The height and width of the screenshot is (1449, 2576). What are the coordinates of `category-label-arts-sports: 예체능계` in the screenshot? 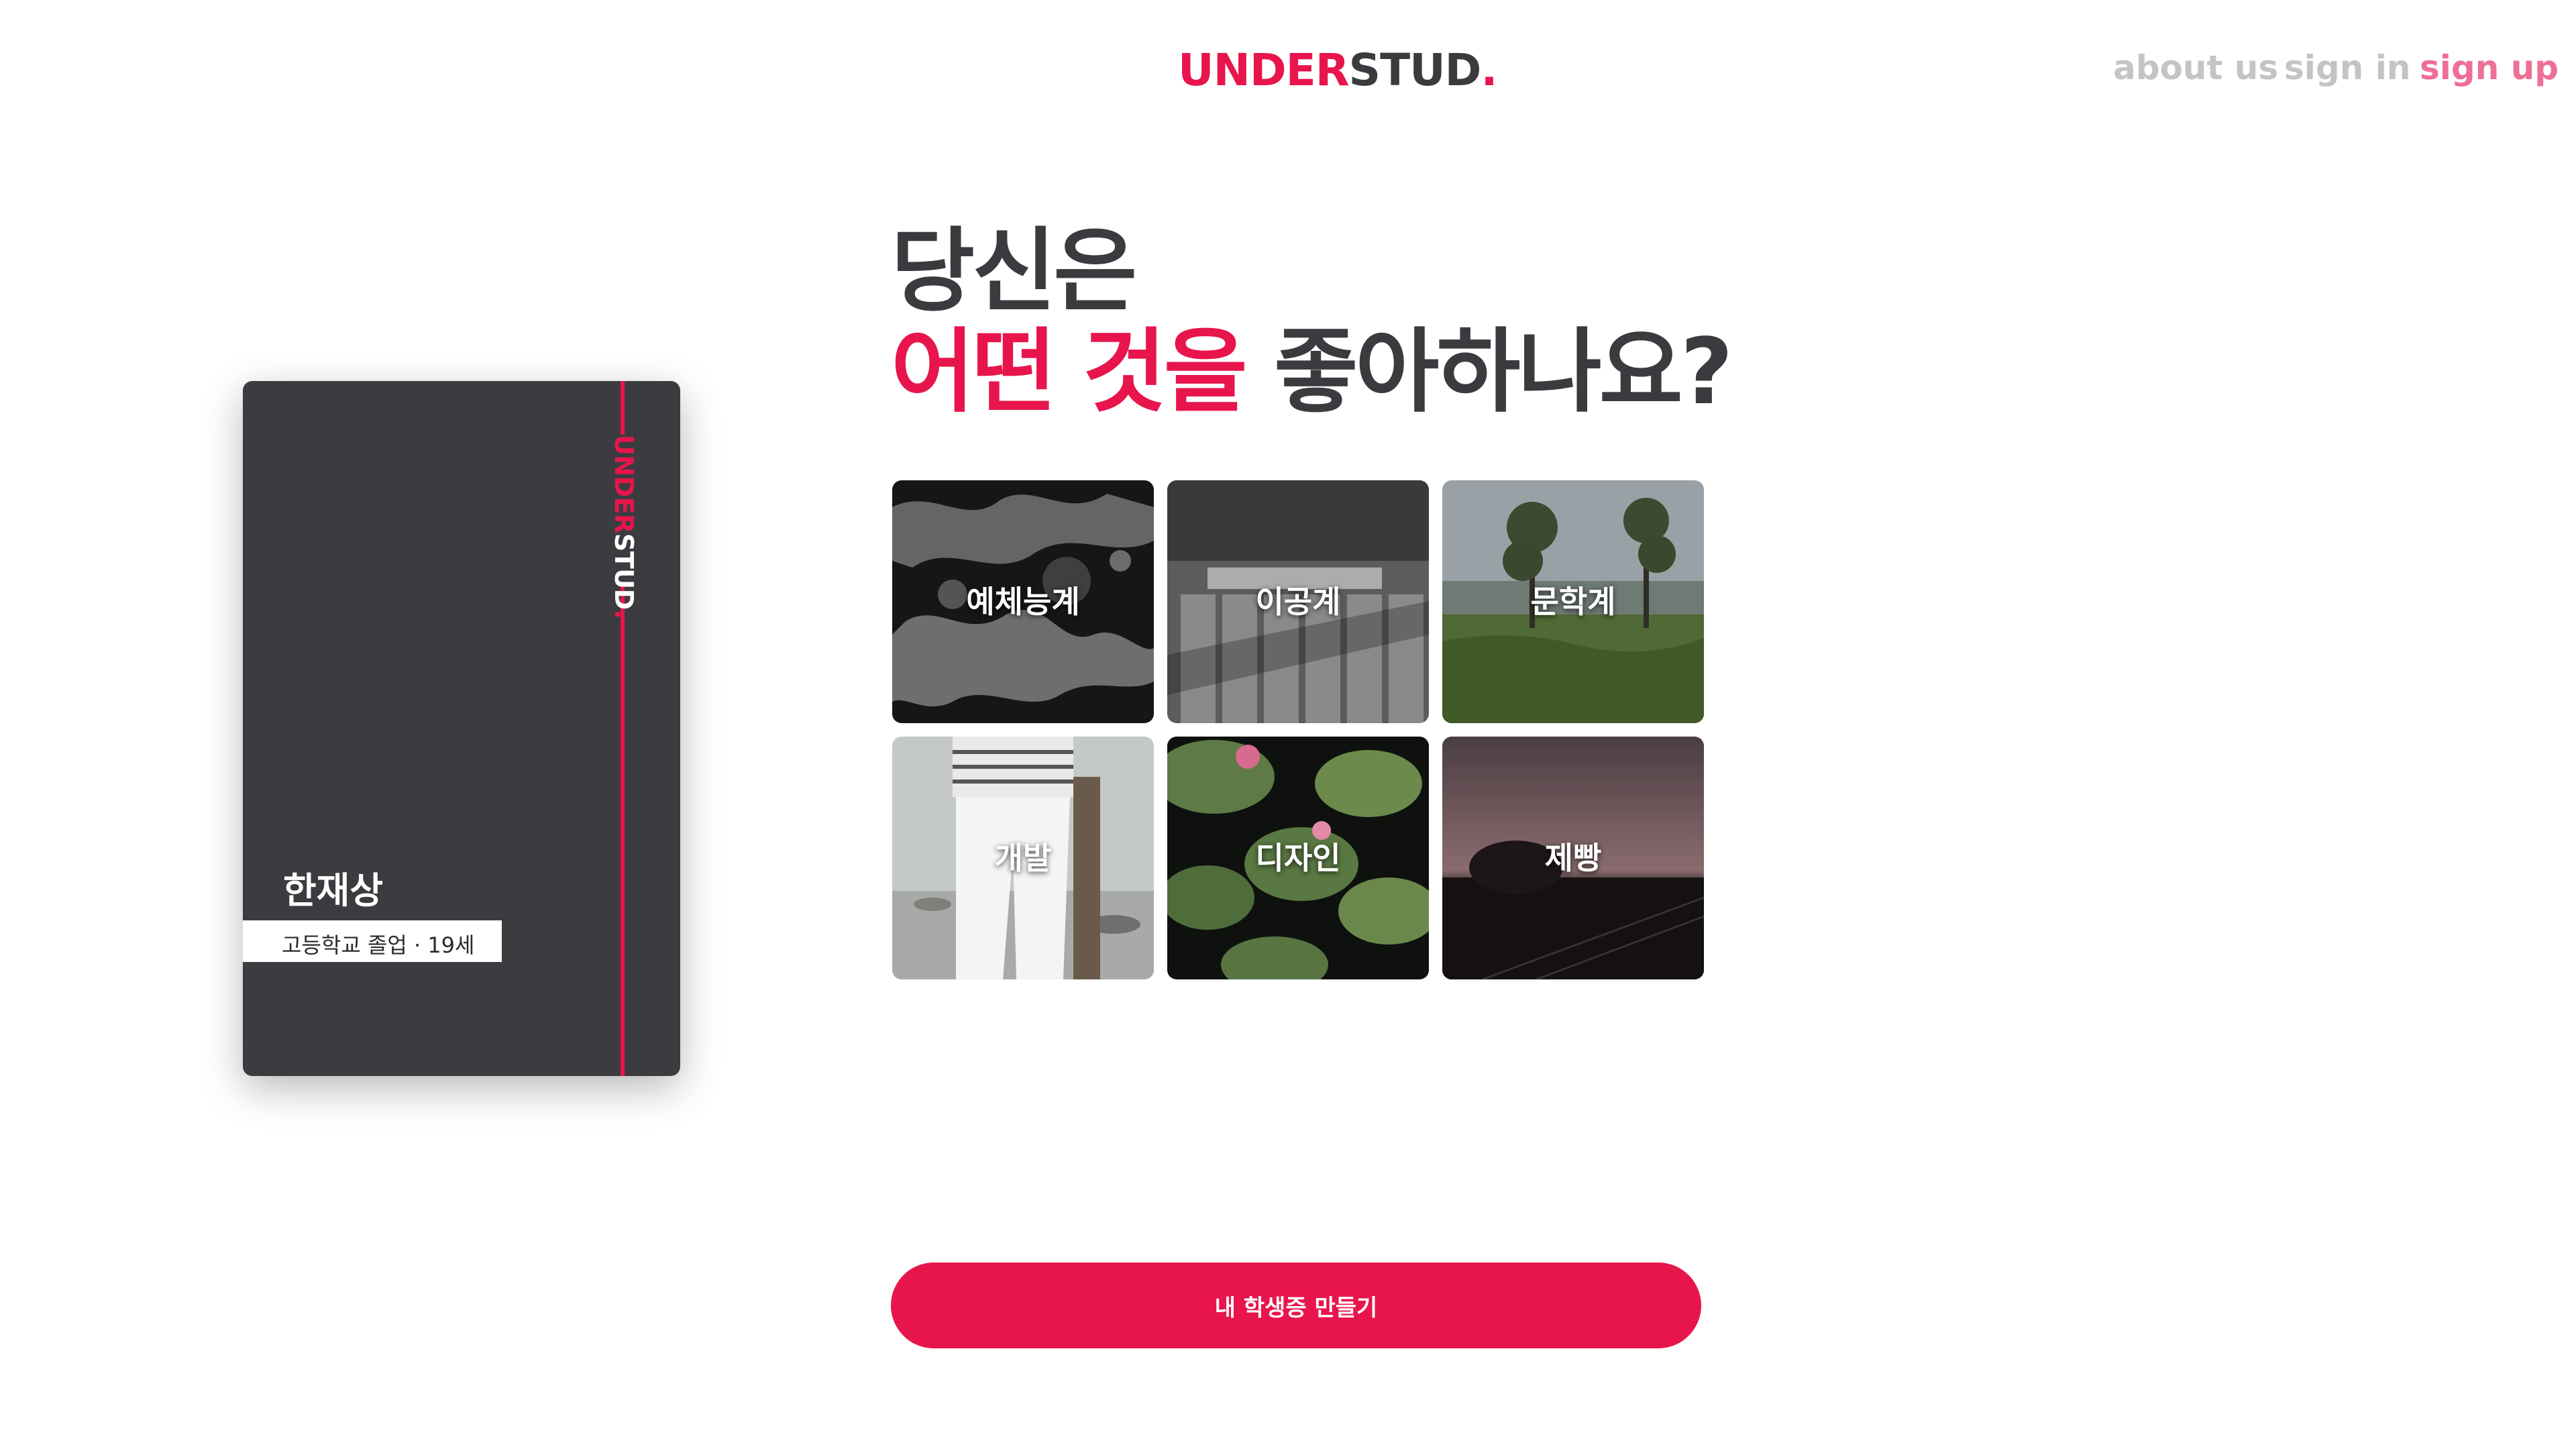 It's located at (1023, 602).